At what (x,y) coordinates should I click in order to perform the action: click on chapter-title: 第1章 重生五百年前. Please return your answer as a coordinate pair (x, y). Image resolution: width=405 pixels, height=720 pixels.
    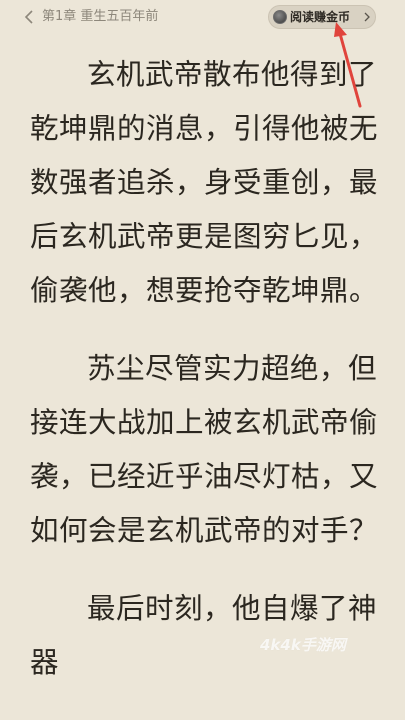
    Looking at the image, I should click on (100, 17).